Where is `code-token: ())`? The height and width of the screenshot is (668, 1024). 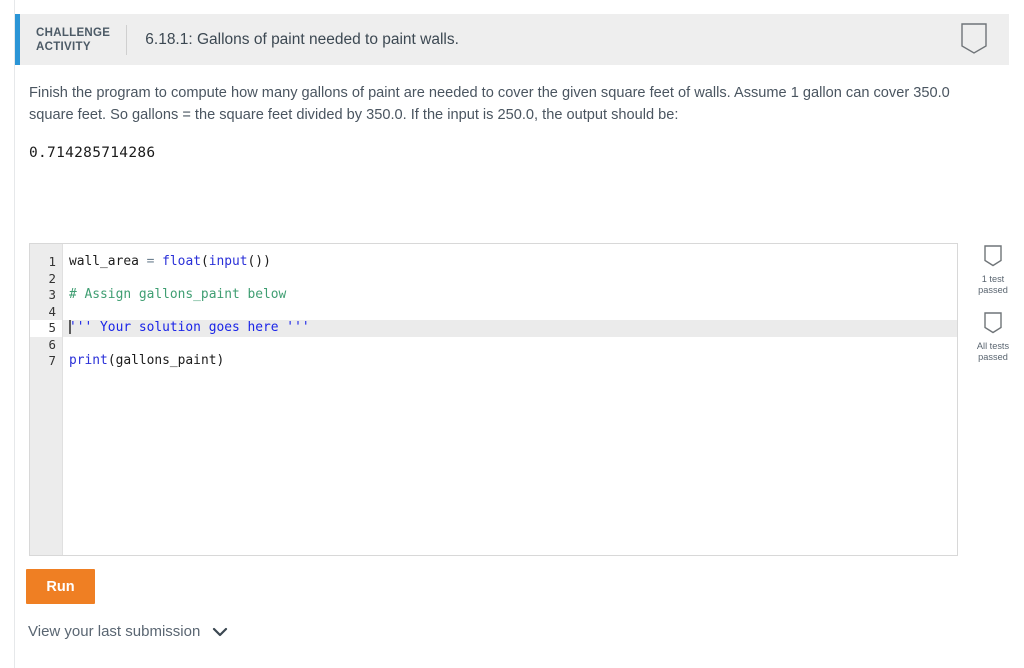
code-token: ()) is located at coordinates (259, 261).